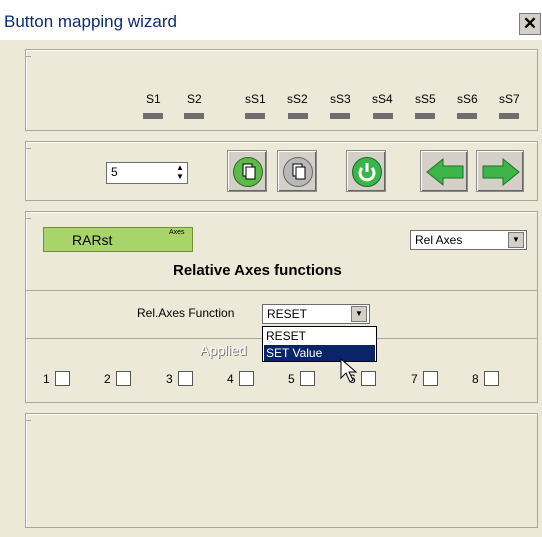 Image resolution: width=542 pixels, height=537 pixels. Describe the element at coordinates (180, 167) in the screenshot. I see `spin-up-icon: ▲` at that location.